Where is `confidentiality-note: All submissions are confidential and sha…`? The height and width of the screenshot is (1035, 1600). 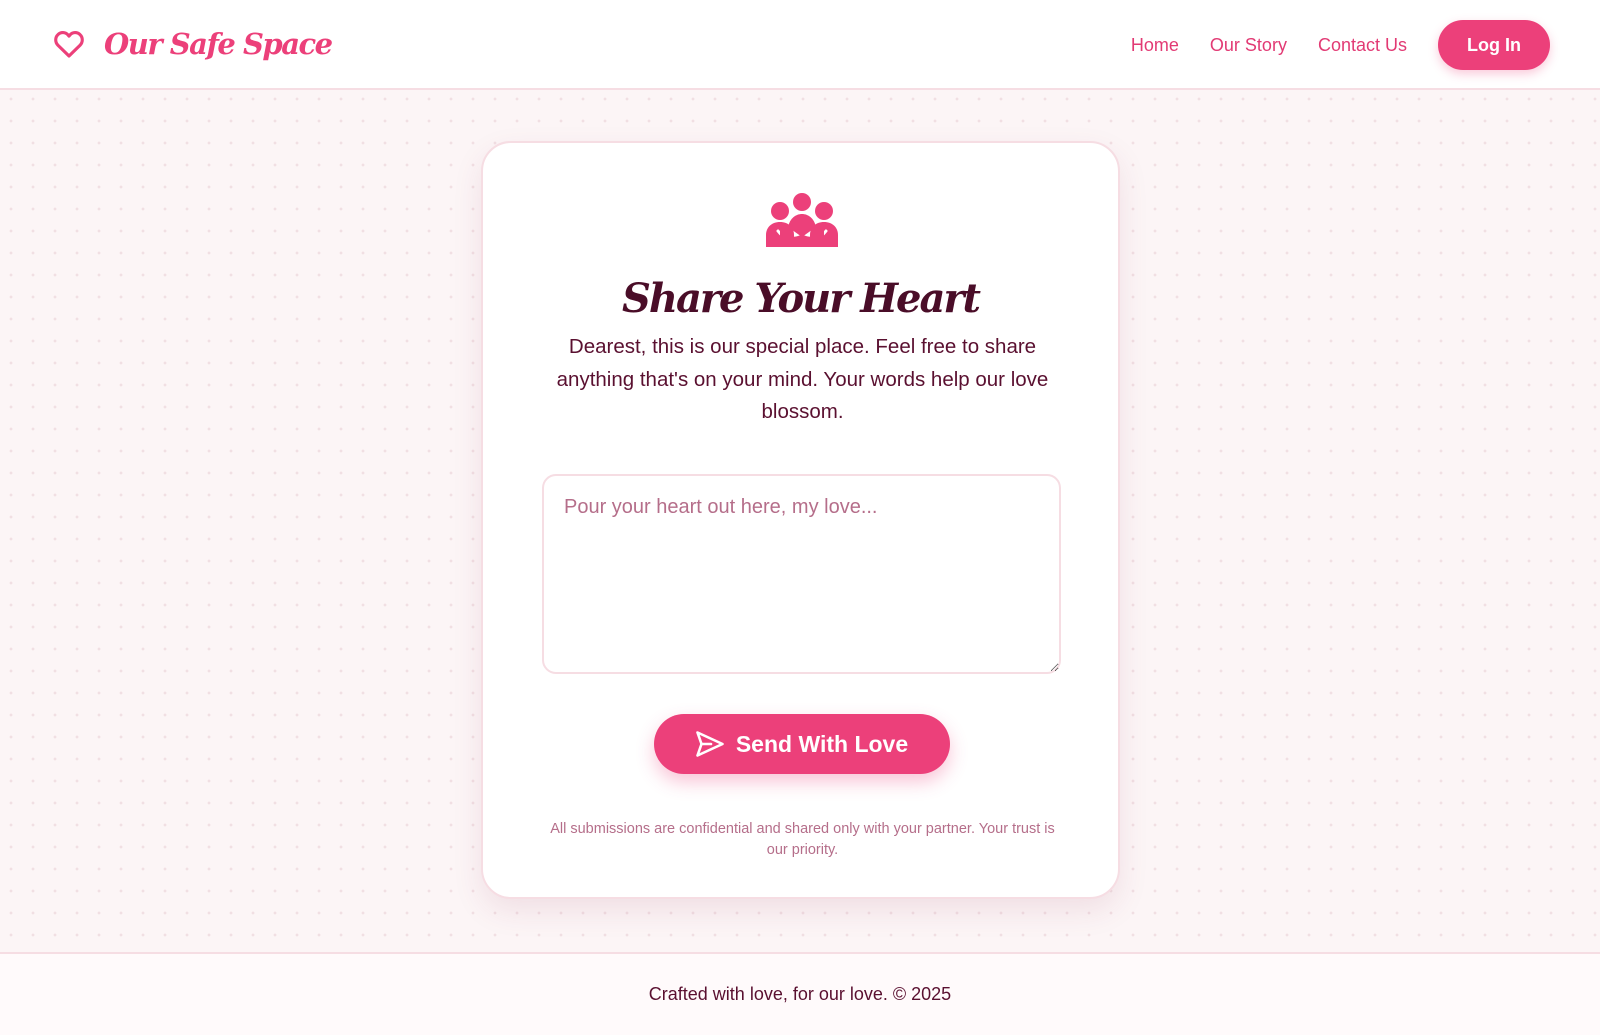
confidentiality-note: All submissions are confidential and sha… is located at coordinates (802, 839).